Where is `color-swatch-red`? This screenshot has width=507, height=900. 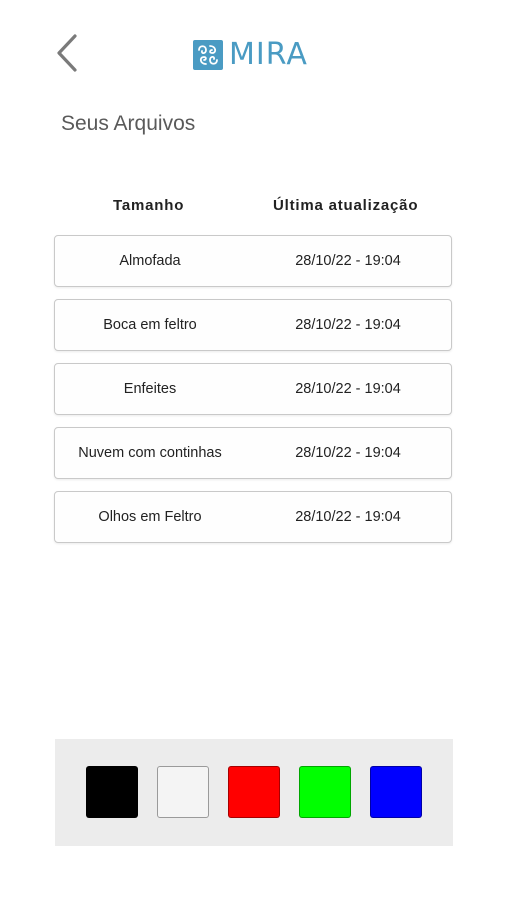 color-swatch-red is located at coordinates (254, 792).